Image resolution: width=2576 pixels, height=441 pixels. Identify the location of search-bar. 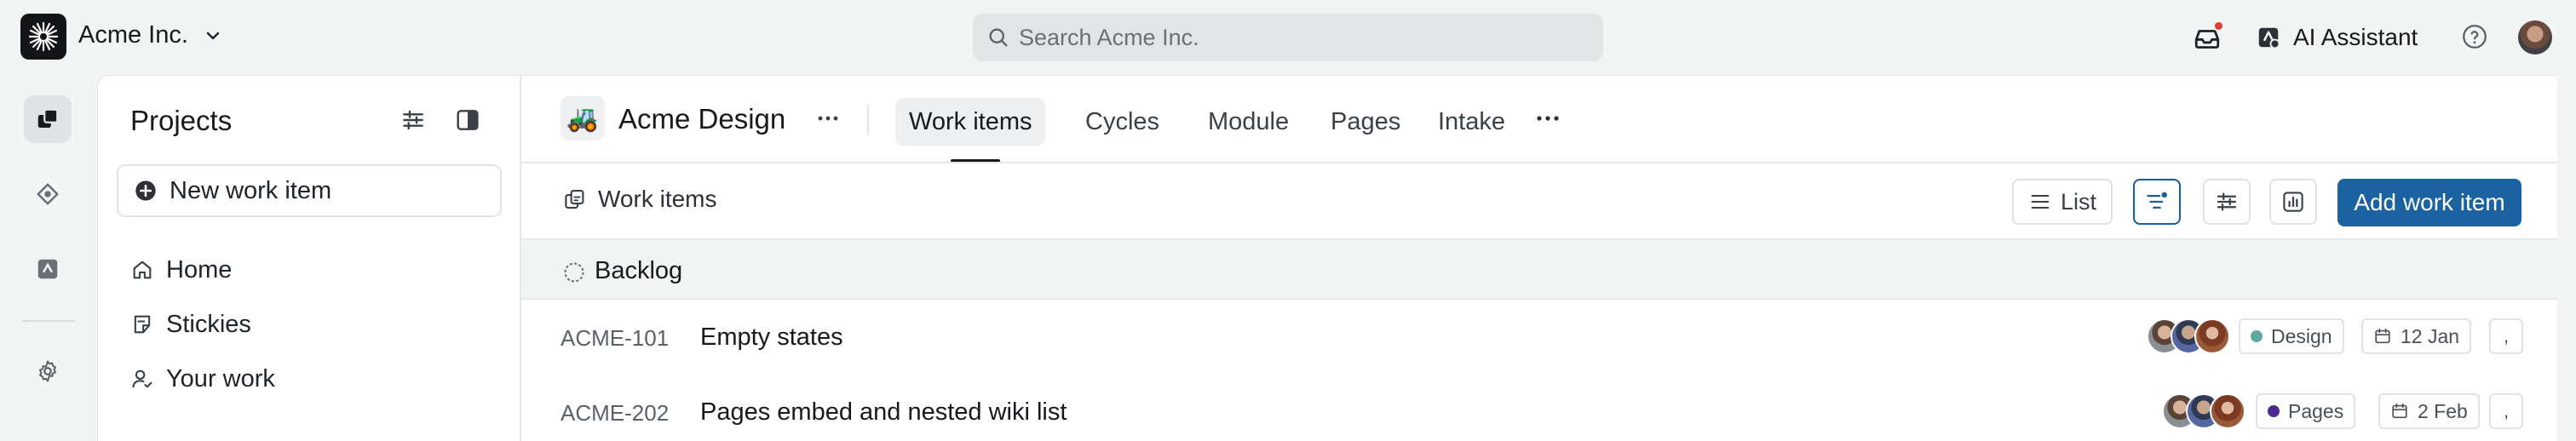
(1288, 37).